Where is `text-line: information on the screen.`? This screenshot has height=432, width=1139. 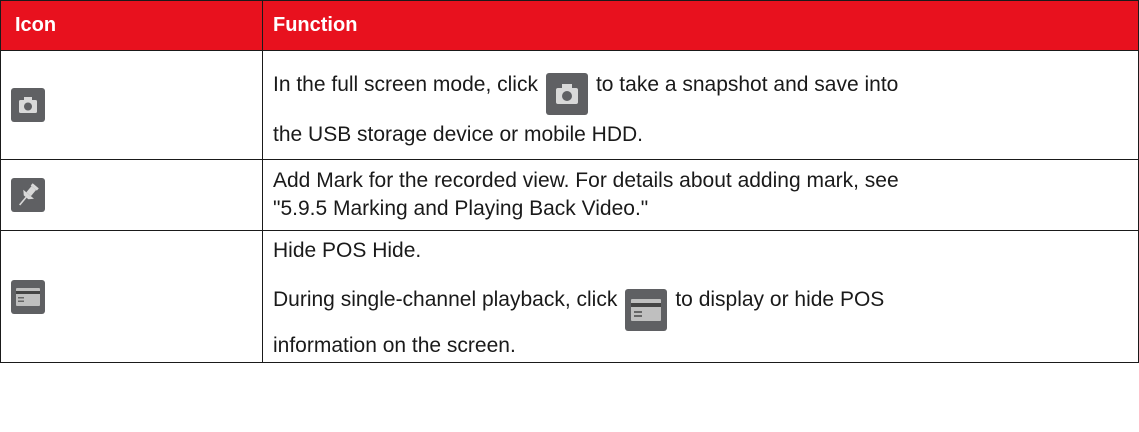 text-line: information on the screen. is located at coordinates (394, 345).